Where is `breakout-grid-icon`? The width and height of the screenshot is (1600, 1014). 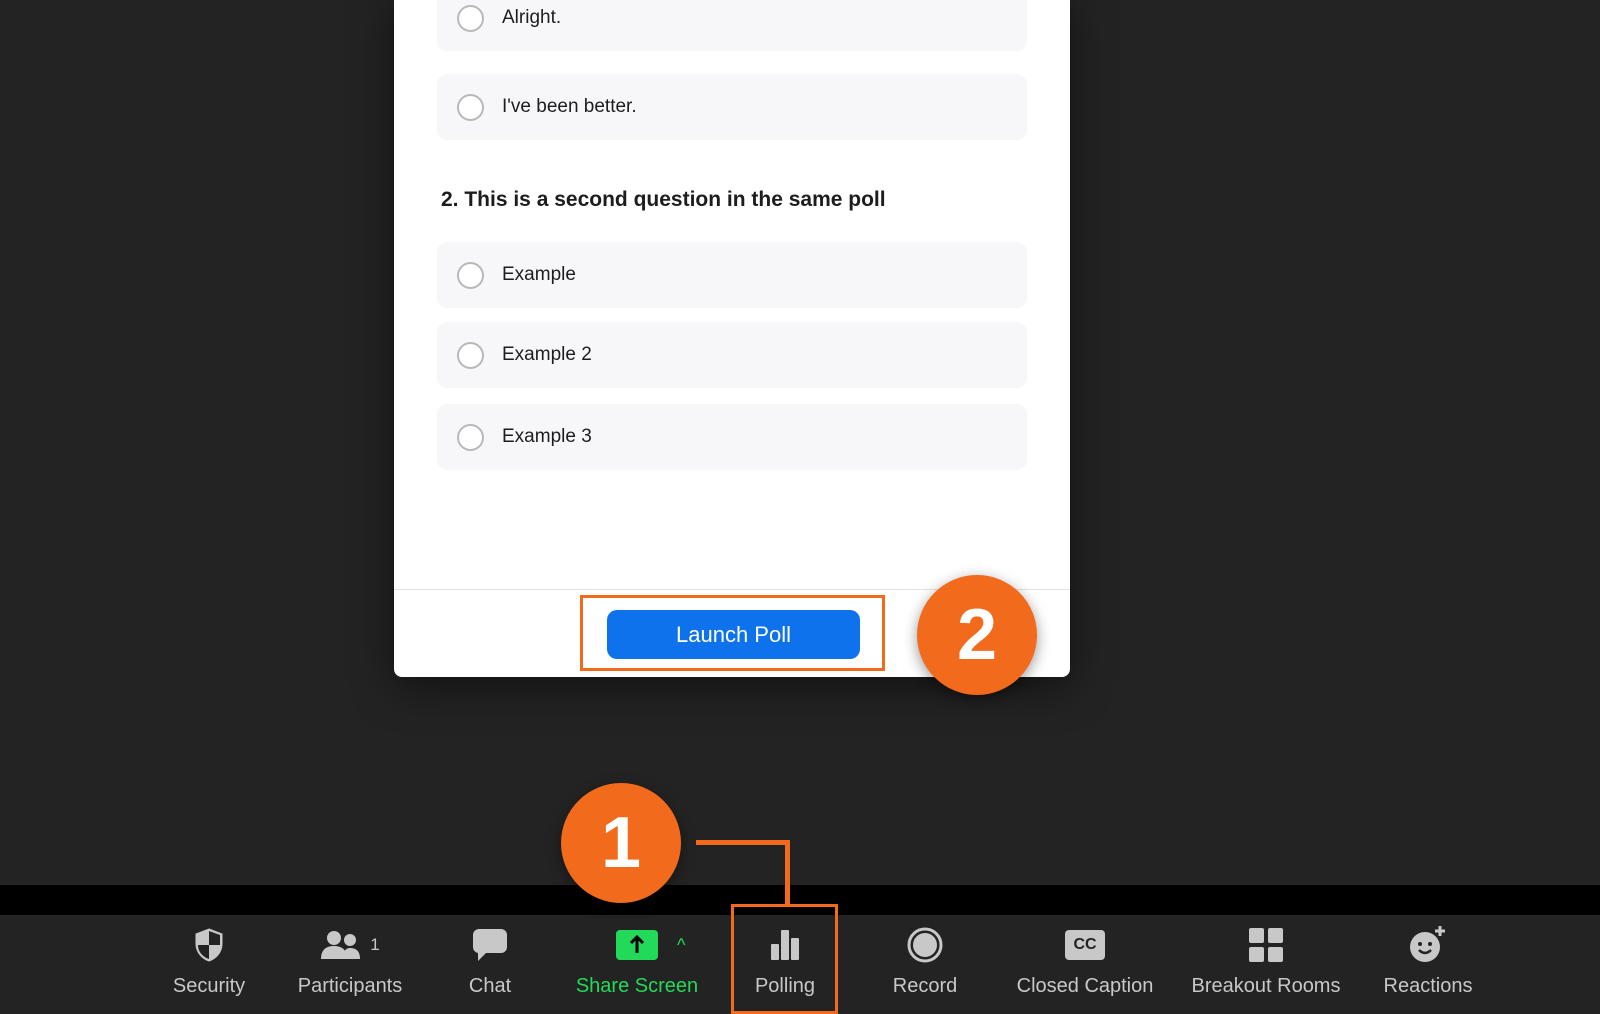 breakout-grid-icon is located at coordinates (1266, 945).